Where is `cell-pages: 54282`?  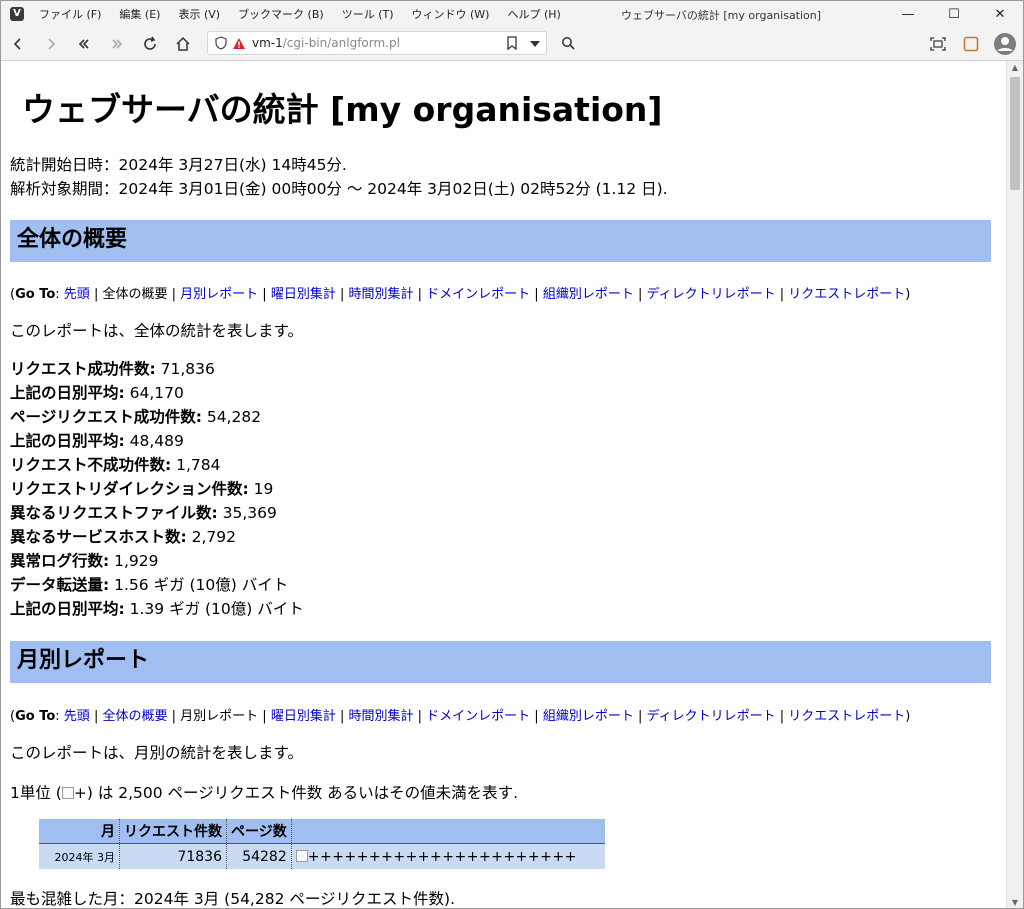
cell-pages: 54282 is located at coordinates (259, 856).